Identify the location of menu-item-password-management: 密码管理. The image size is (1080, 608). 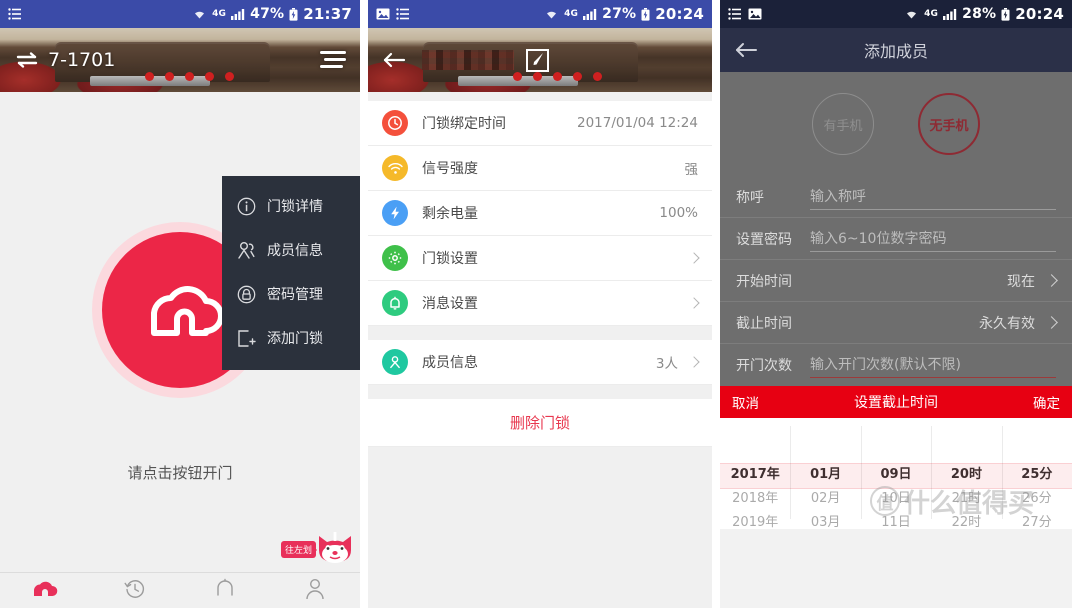
(291, 294).